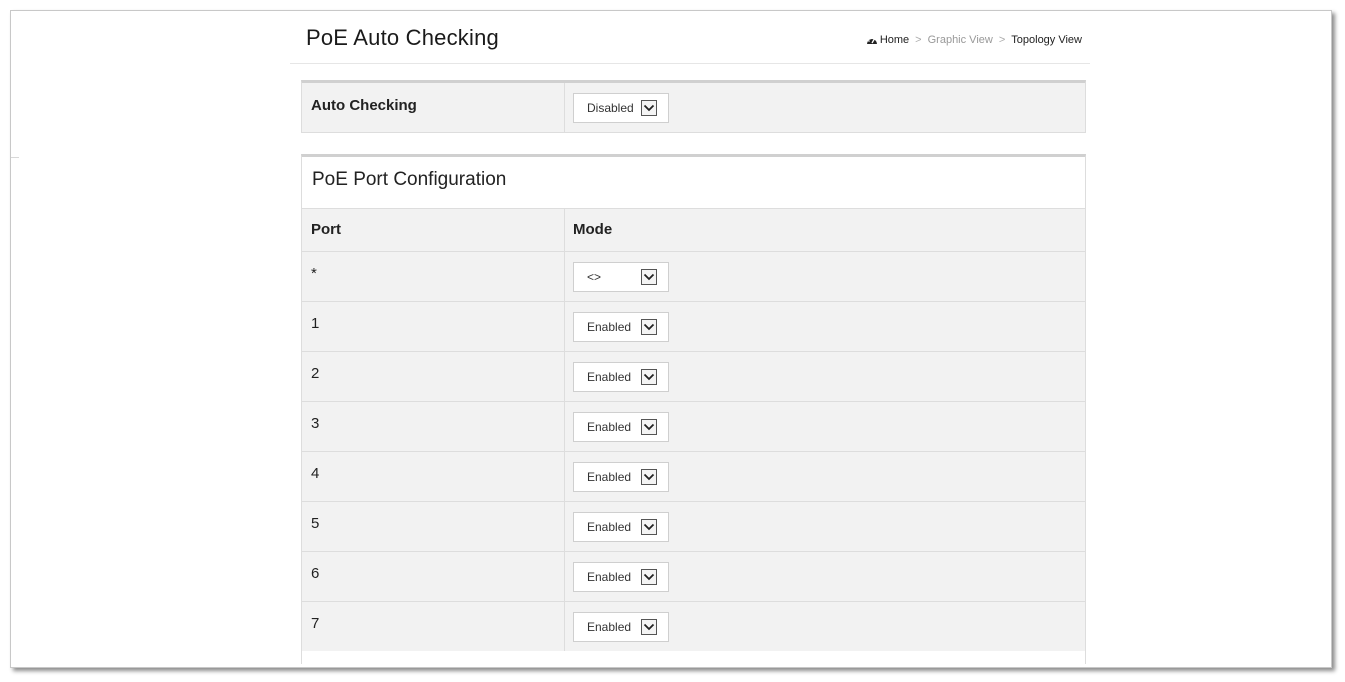 This screenshot has width=1345, height=682. What do you see at coordinates (433, 526) in the screenshot?
I see `port-cell: 5` at bounding box center [433, 526].